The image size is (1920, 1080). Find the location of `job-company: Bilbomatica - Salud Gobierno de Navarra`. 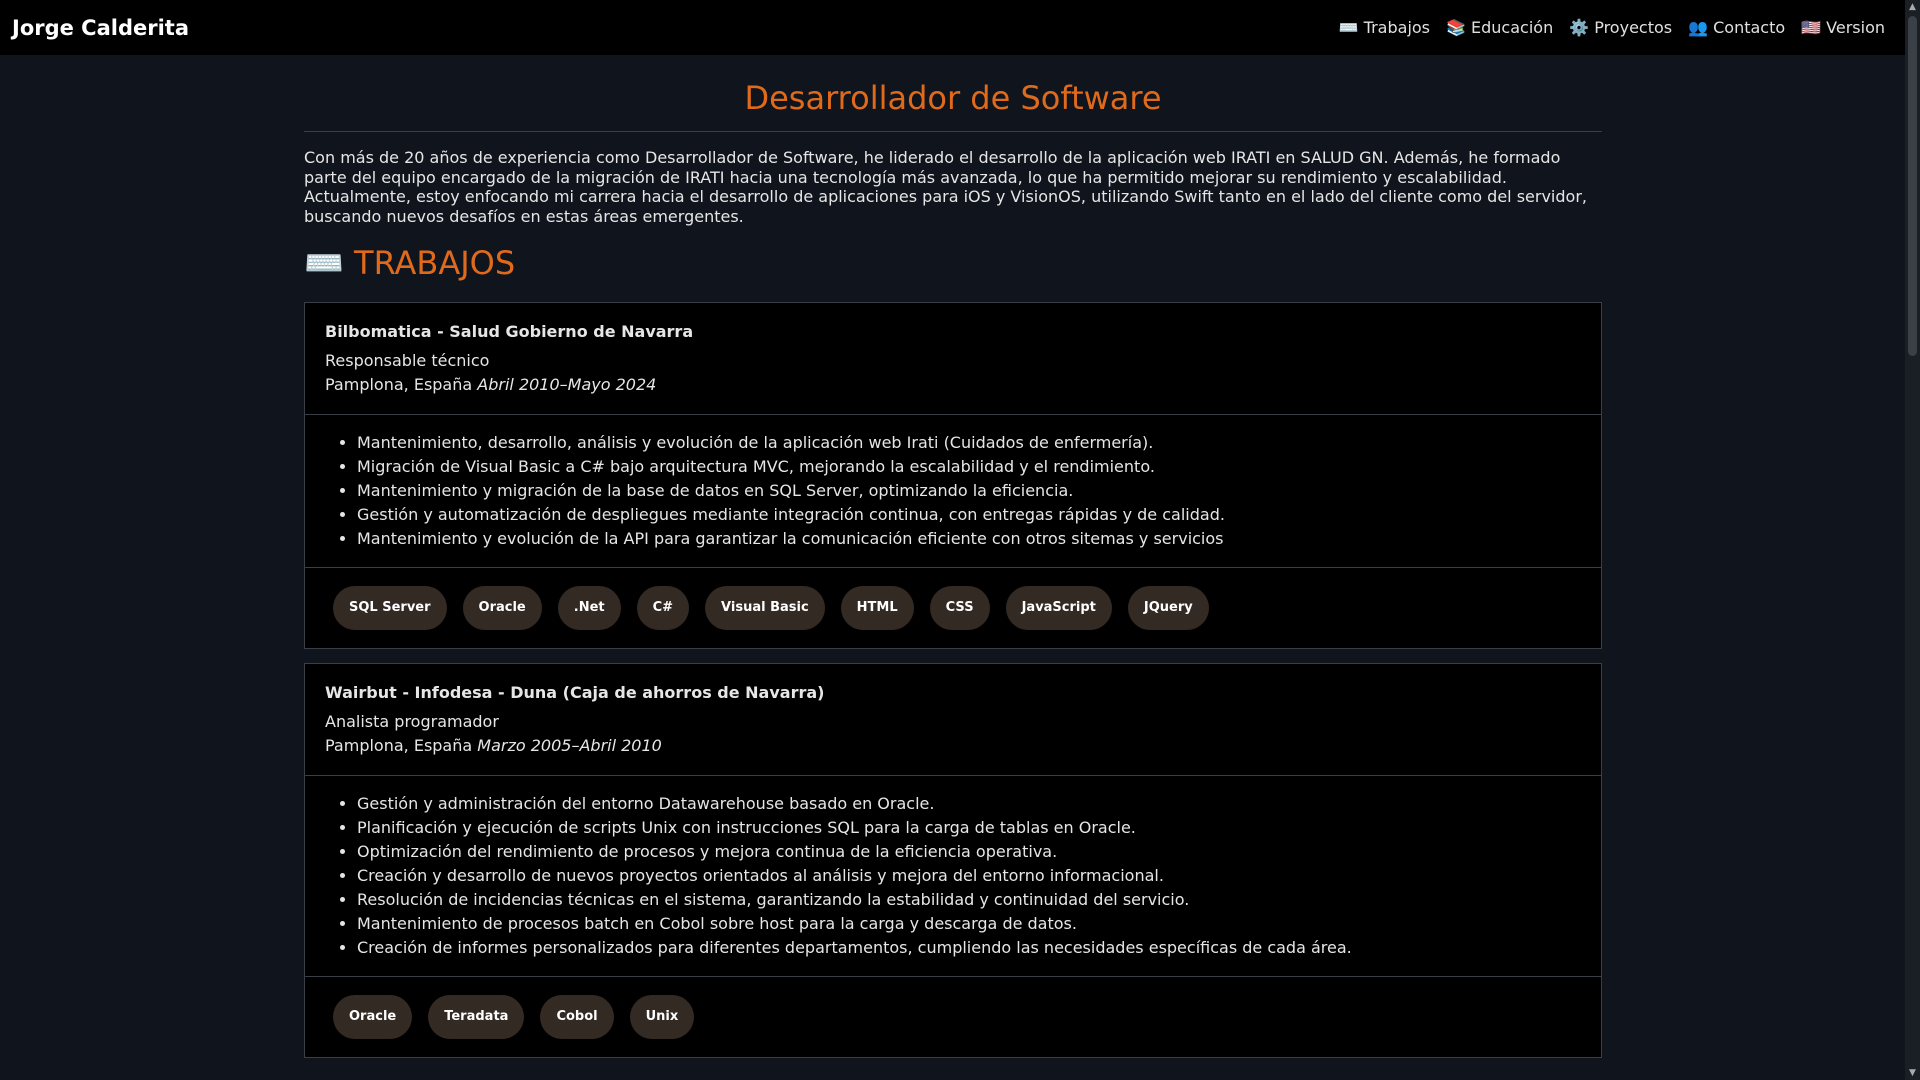

job-company: Bilbomatica - Salud Gobierno de Navarra is located at coordinates (509, 331).